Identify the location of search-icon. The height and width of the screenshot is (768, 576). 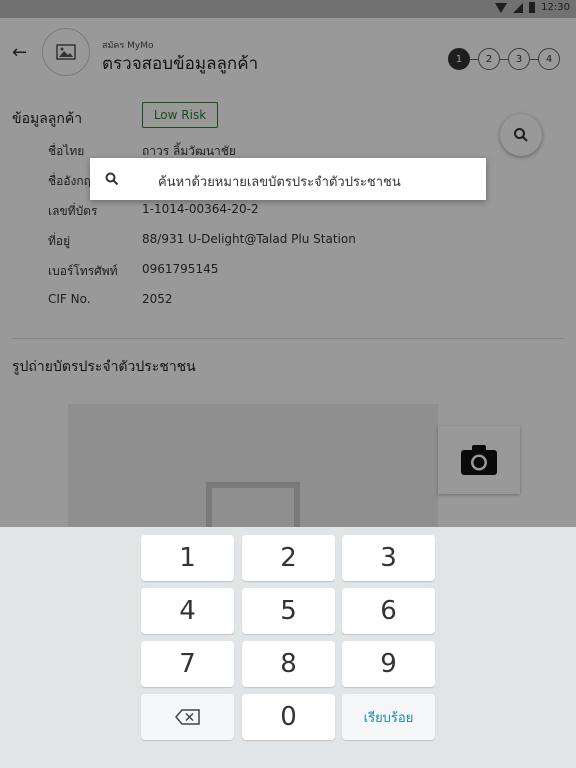
(112, 179).